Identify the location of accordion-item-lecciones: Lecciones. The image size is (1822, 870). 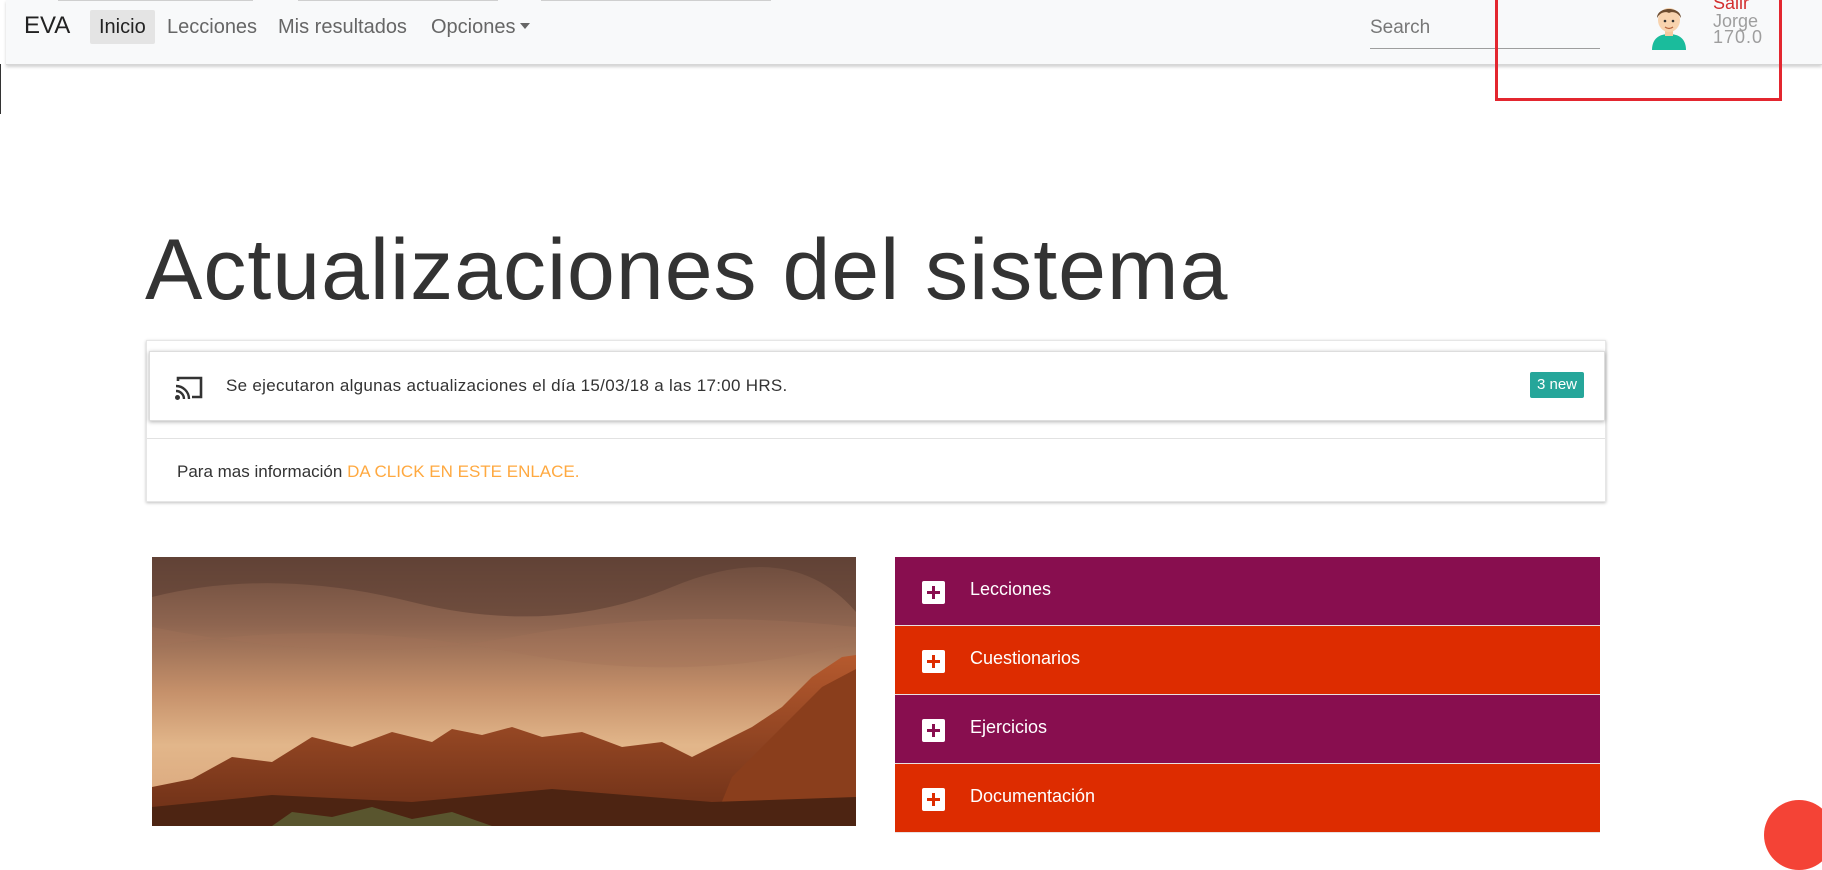
(1247, 591).